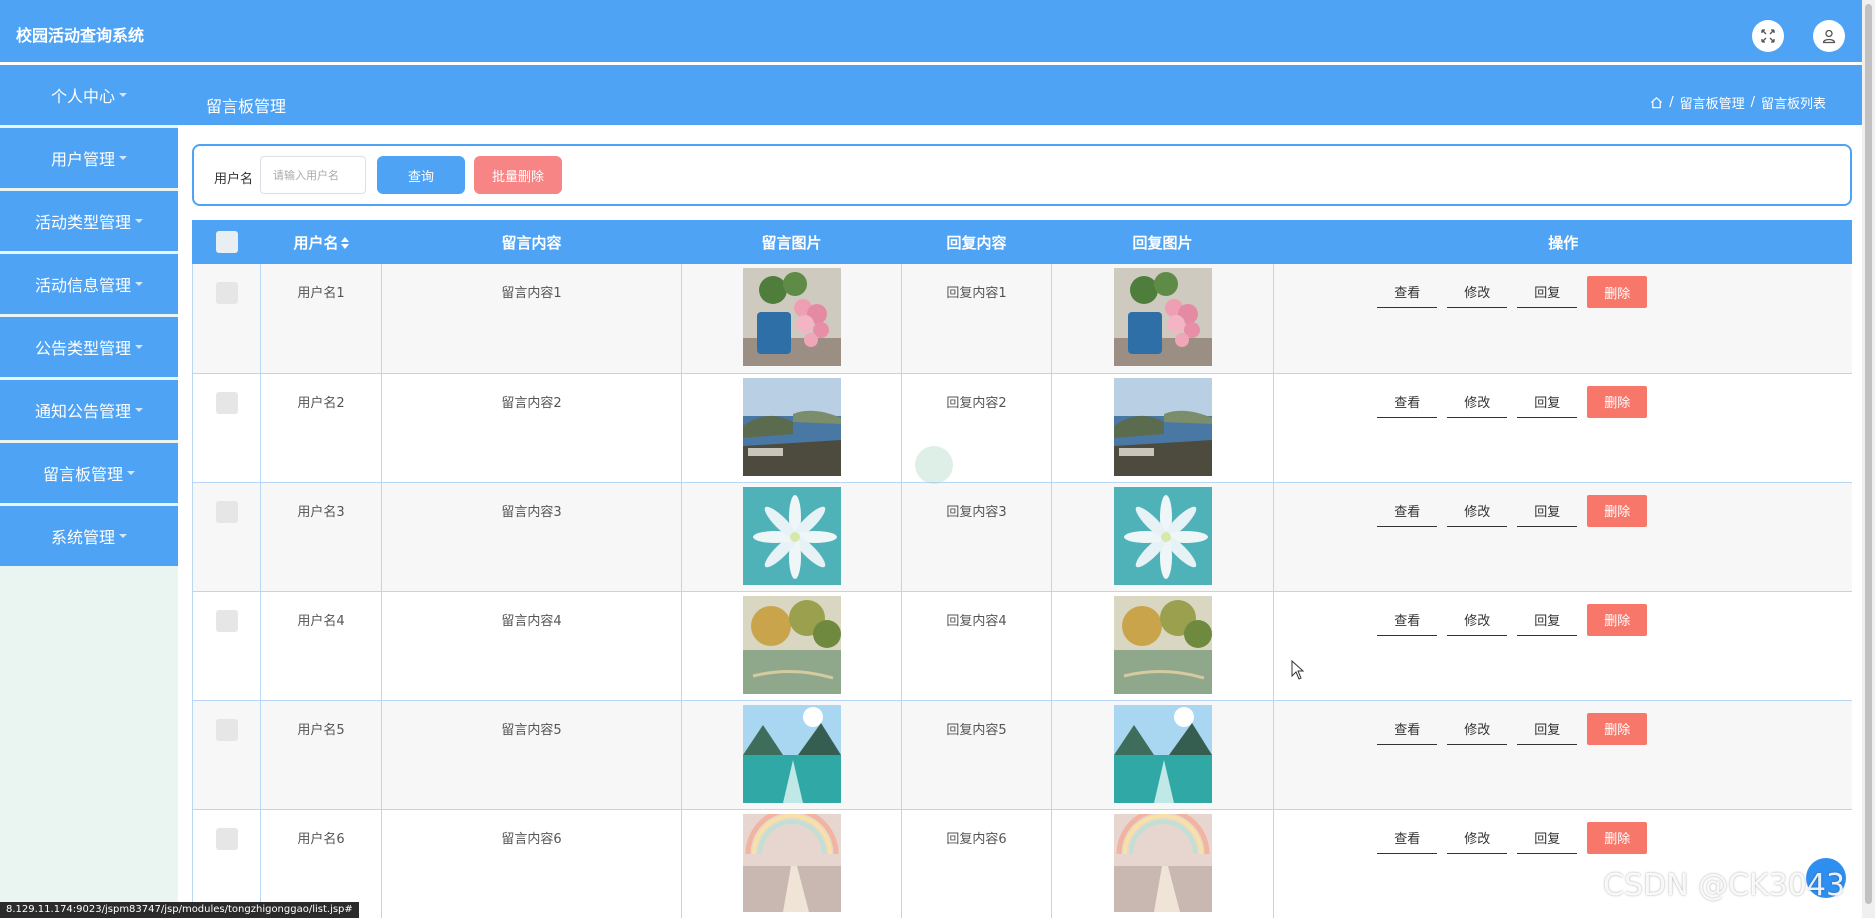 This screenshot has height=918, width=1875. What do you see at coordinates (1829, 36) in the screenshot?
I see `user-button` at bounding box center [1829, 36].